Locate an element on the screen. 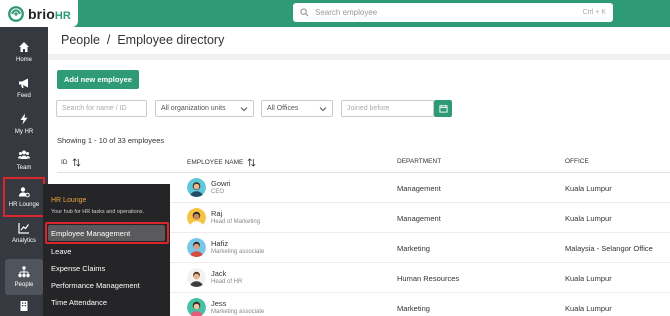 The image size is (670, 316). column-office-label: OFFICE is located at coordinates (577, 161).